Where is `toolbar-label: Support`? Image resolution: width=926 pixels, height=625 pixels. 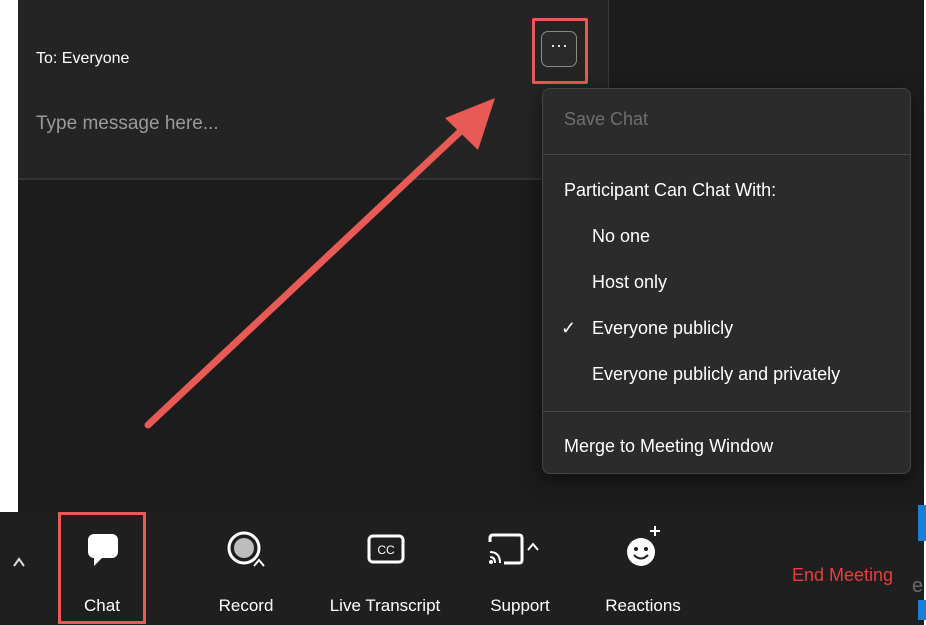 toolbar-label: Support is located at coordinates (520, 605).